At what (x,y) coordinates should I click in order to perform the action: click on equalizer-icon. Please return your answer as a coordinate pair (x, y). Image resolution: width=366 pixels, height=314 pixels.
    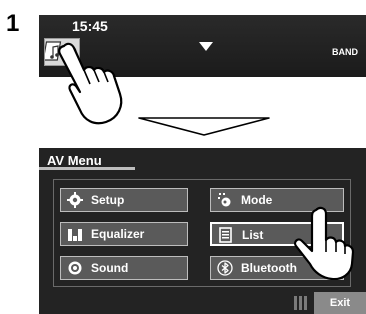
    Looking at the image, I should click on (75, 235).